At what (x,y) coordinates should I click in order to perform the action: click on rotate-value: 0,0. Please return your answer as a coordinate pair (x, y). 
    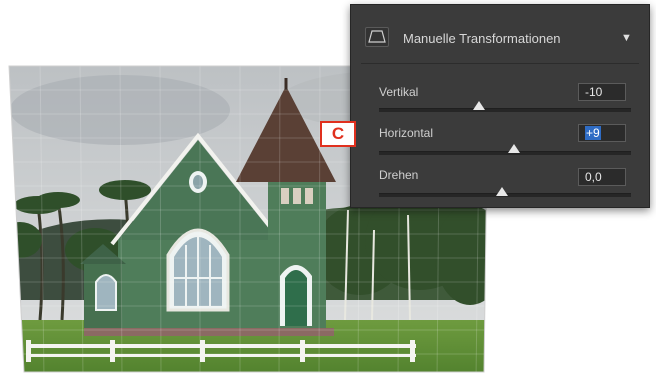
    Looking at the image, I should click on (593, 177).